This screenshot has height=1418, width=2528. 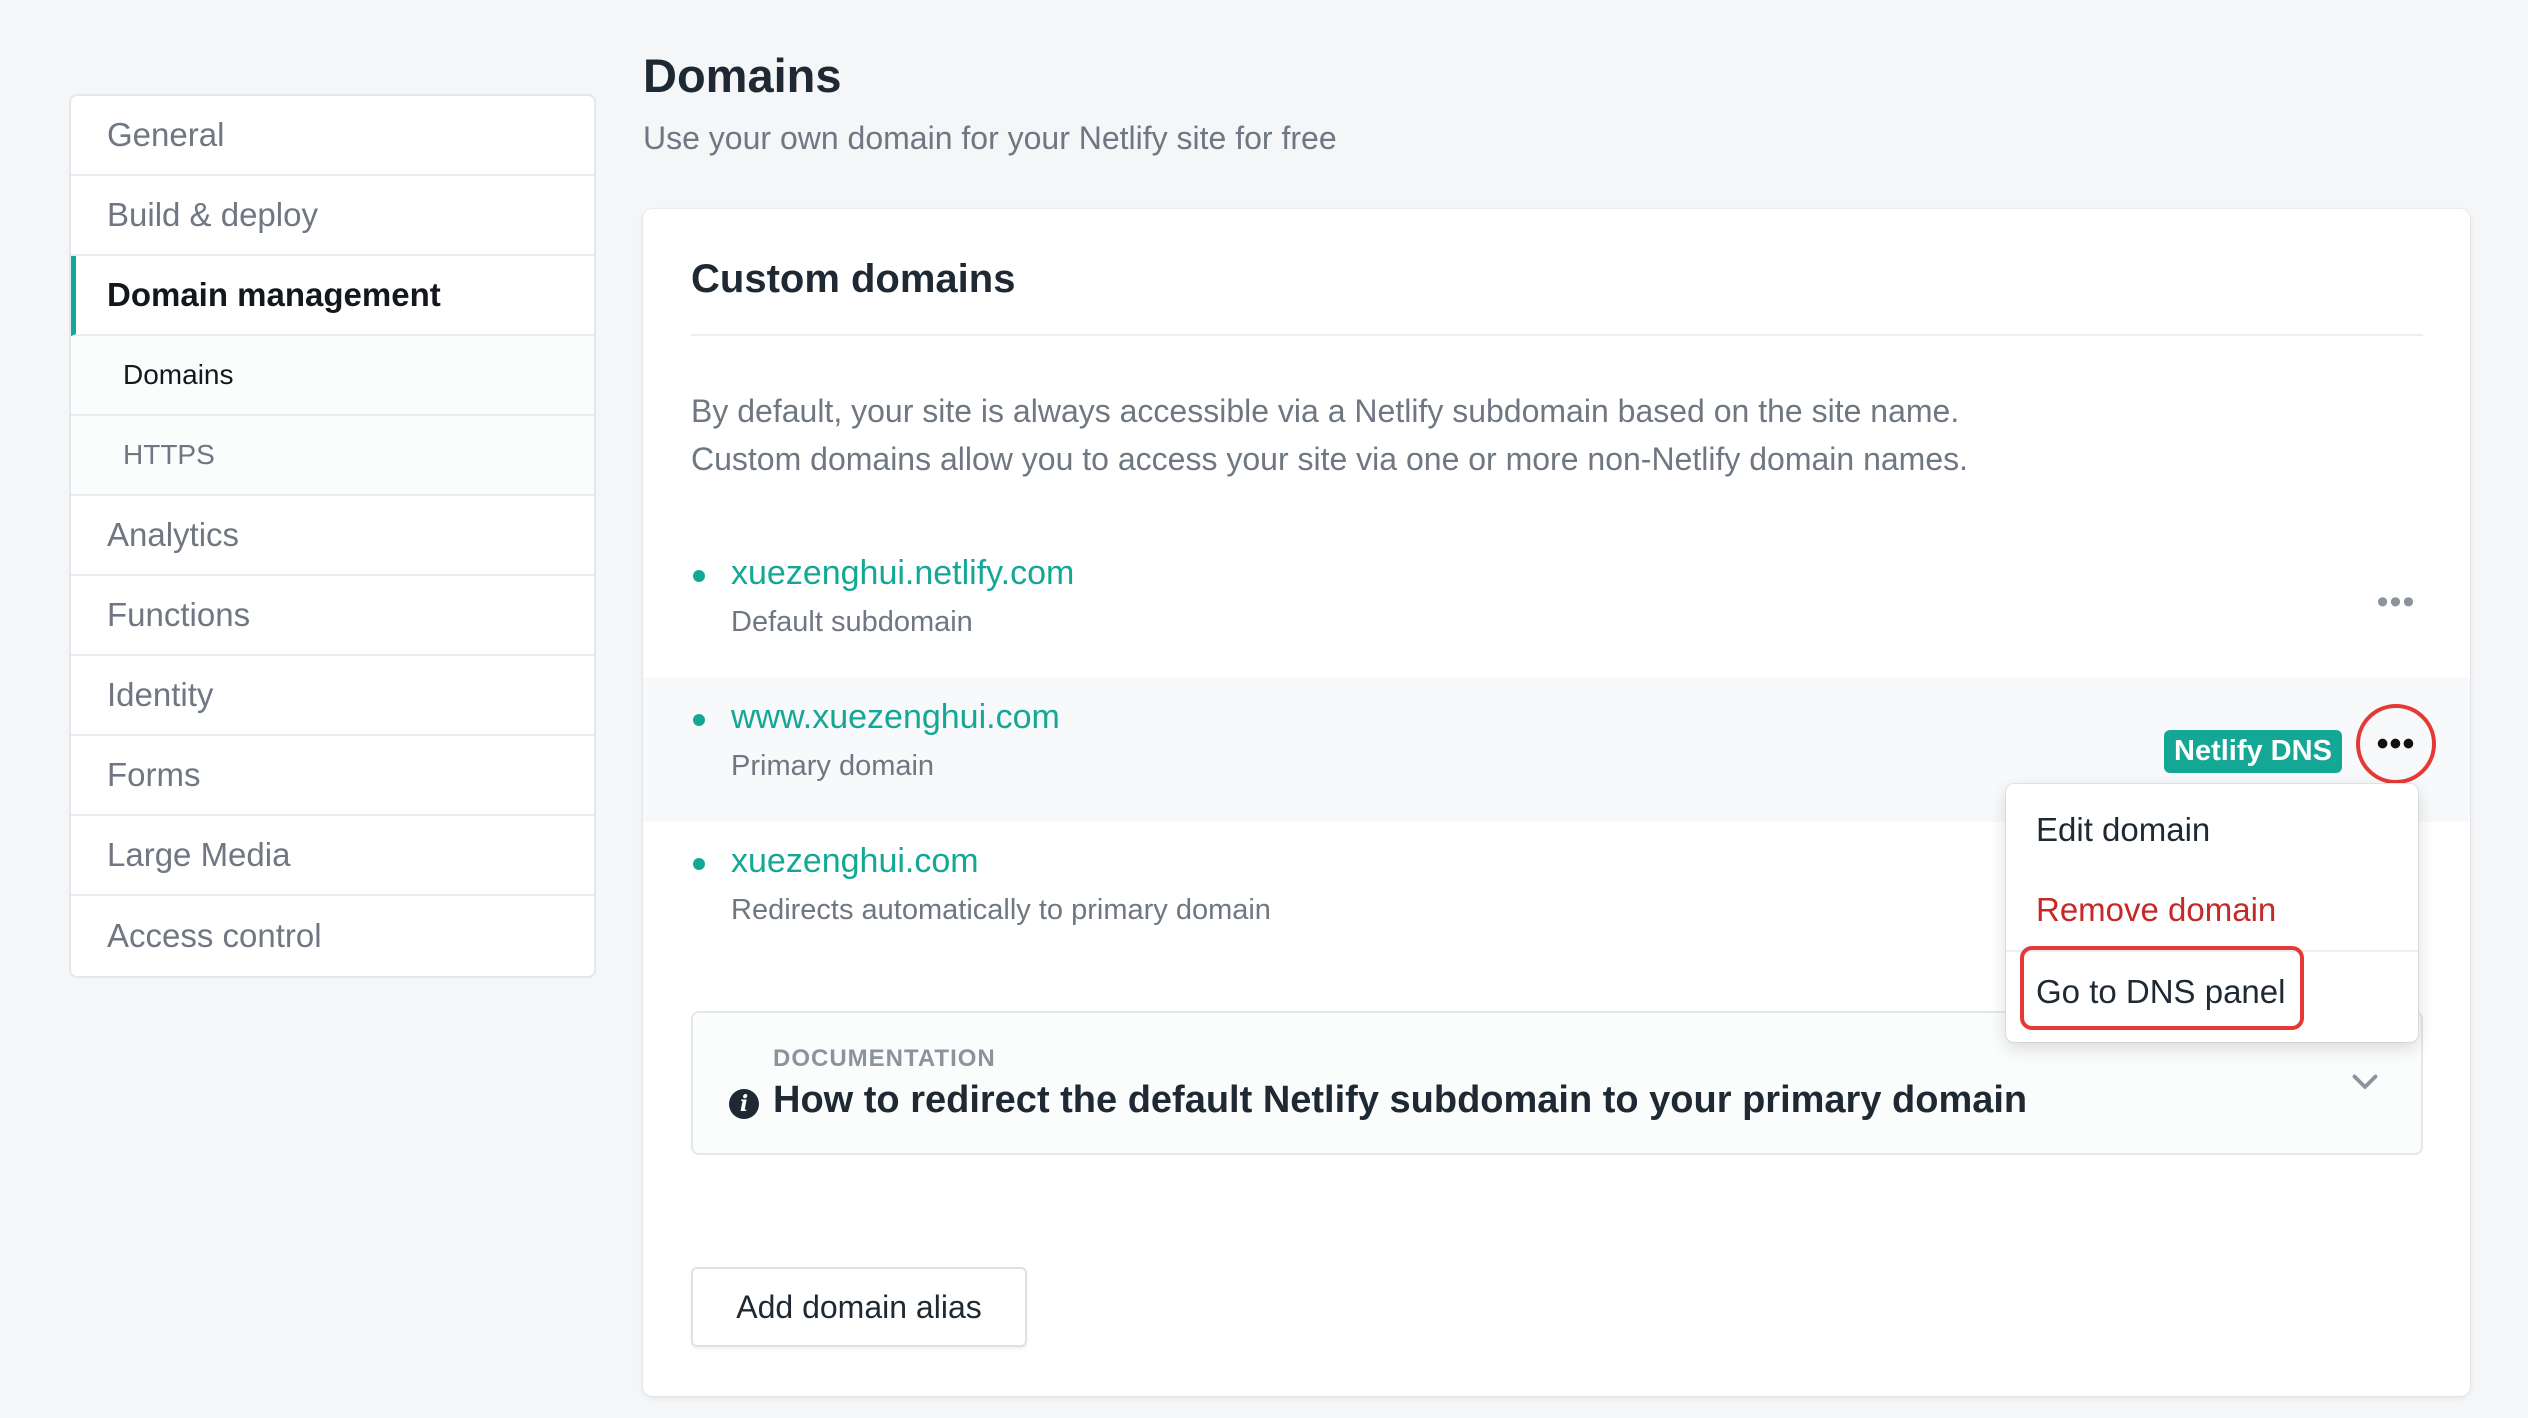 I want to click on divider, so click(x=1557, y=335).